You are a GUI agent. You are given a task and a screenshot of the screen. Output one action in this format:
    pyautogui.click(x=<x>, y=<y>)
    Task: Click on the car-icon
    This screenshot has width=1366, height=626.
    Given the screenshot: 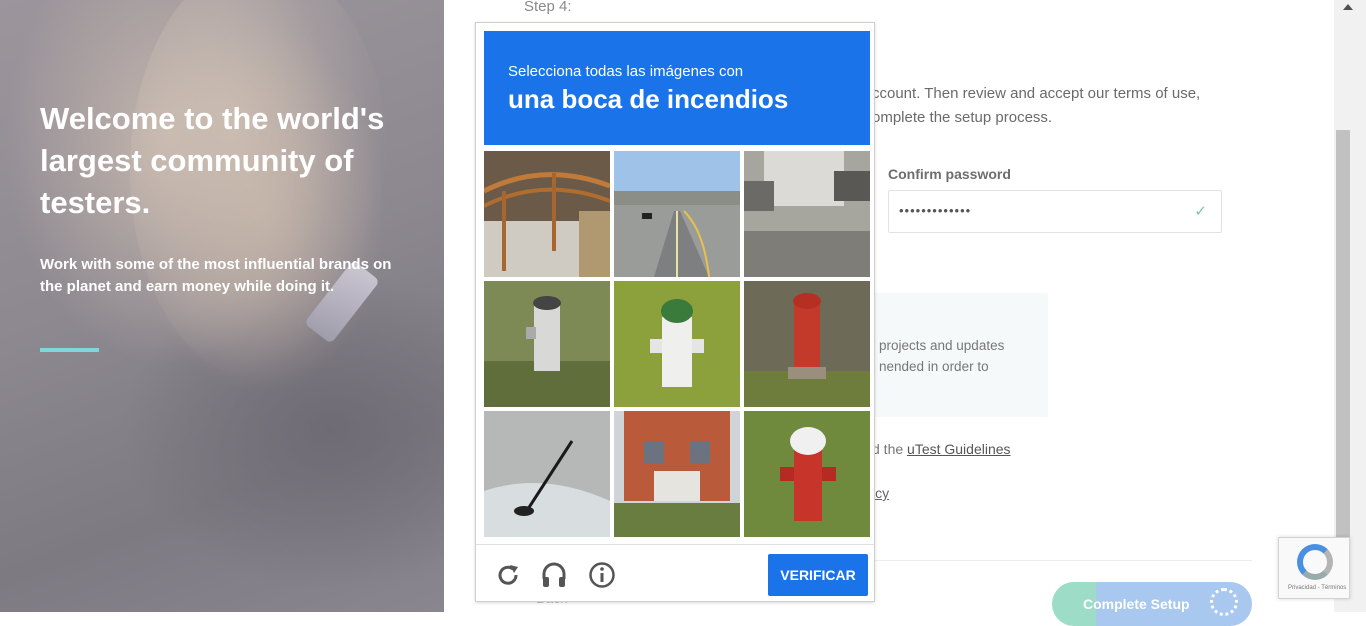 What is the action you would take?
    pyautogui.click(x=547, y=474)
    